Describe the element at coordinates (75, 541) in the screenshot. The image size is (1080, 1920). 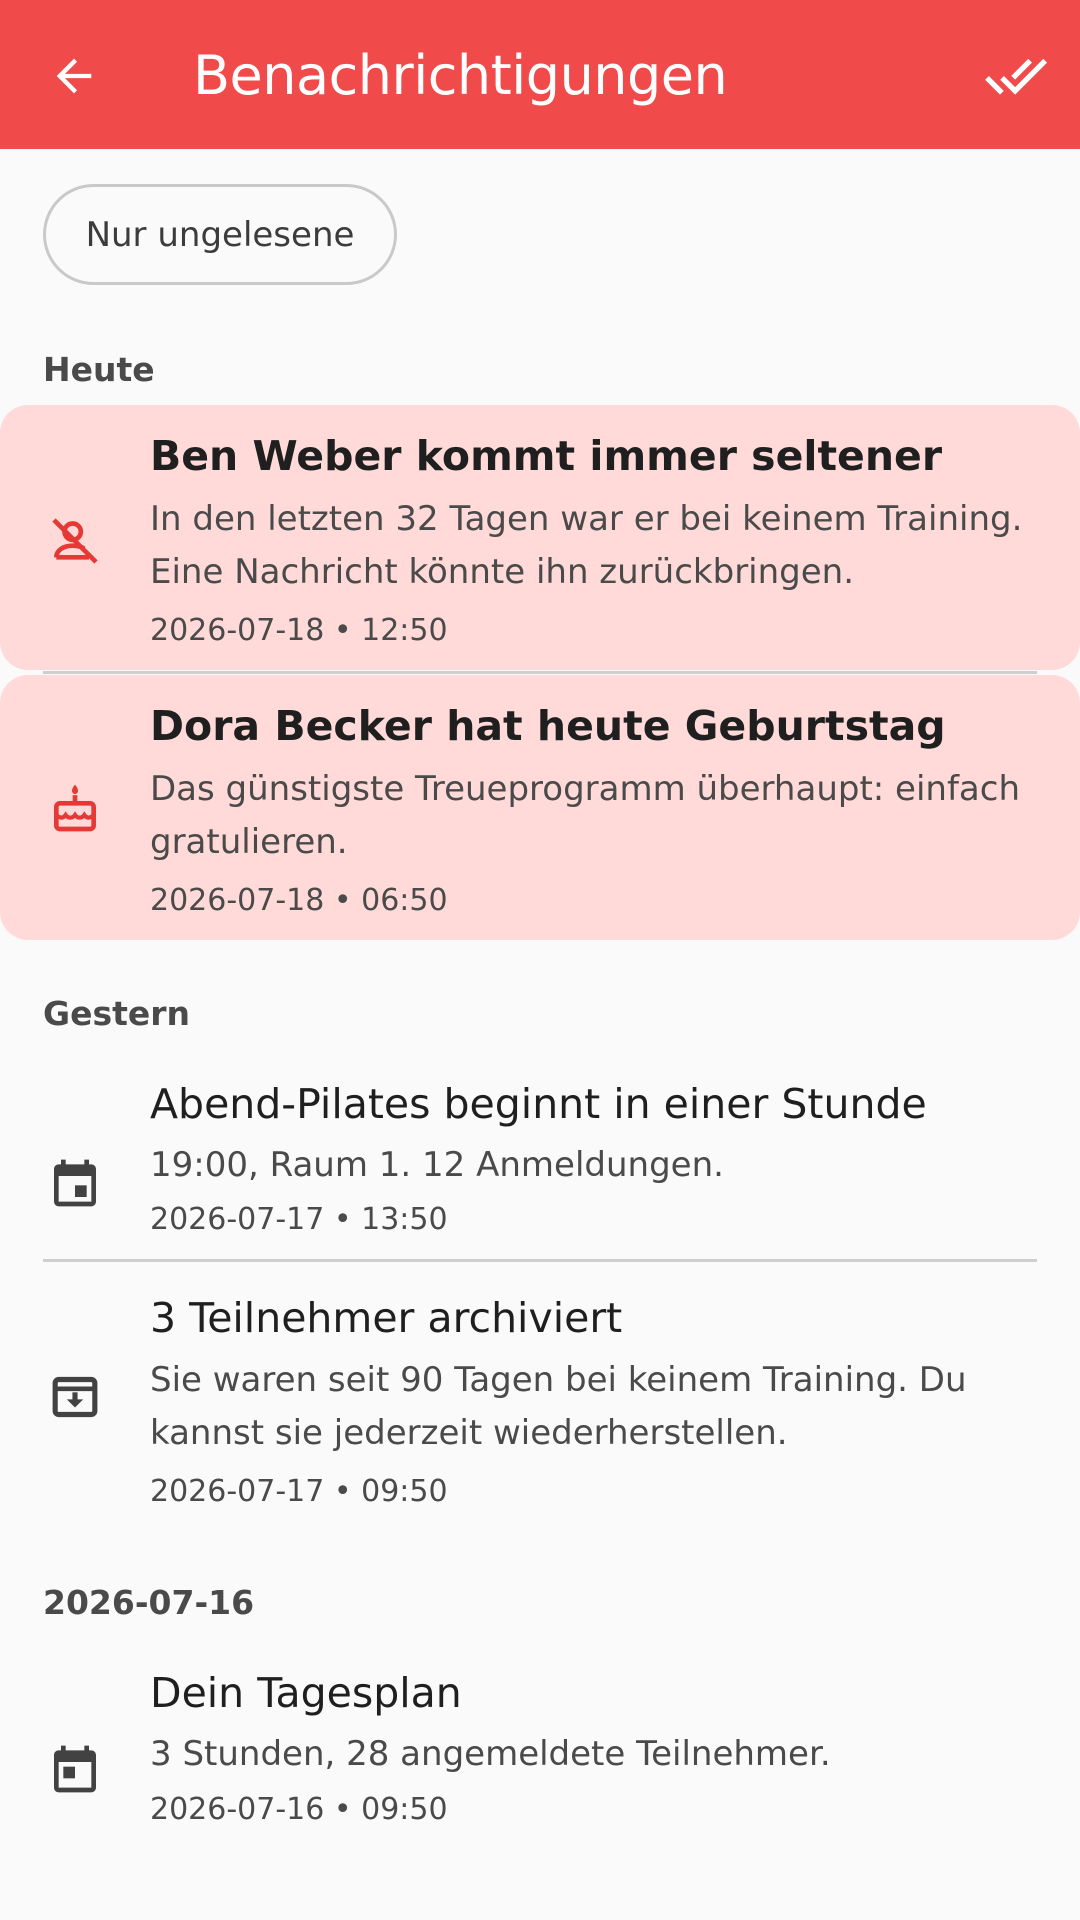
I see `person-off-icon` at that location.